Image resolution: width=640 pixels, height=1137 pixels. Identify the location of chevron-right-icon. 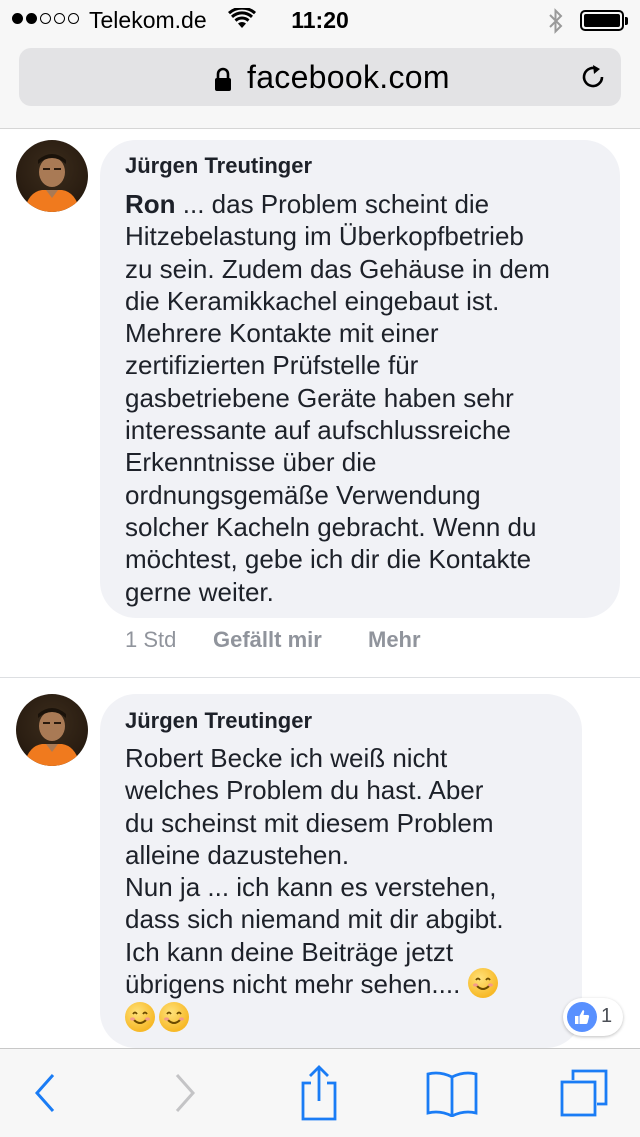
(185, 1093).